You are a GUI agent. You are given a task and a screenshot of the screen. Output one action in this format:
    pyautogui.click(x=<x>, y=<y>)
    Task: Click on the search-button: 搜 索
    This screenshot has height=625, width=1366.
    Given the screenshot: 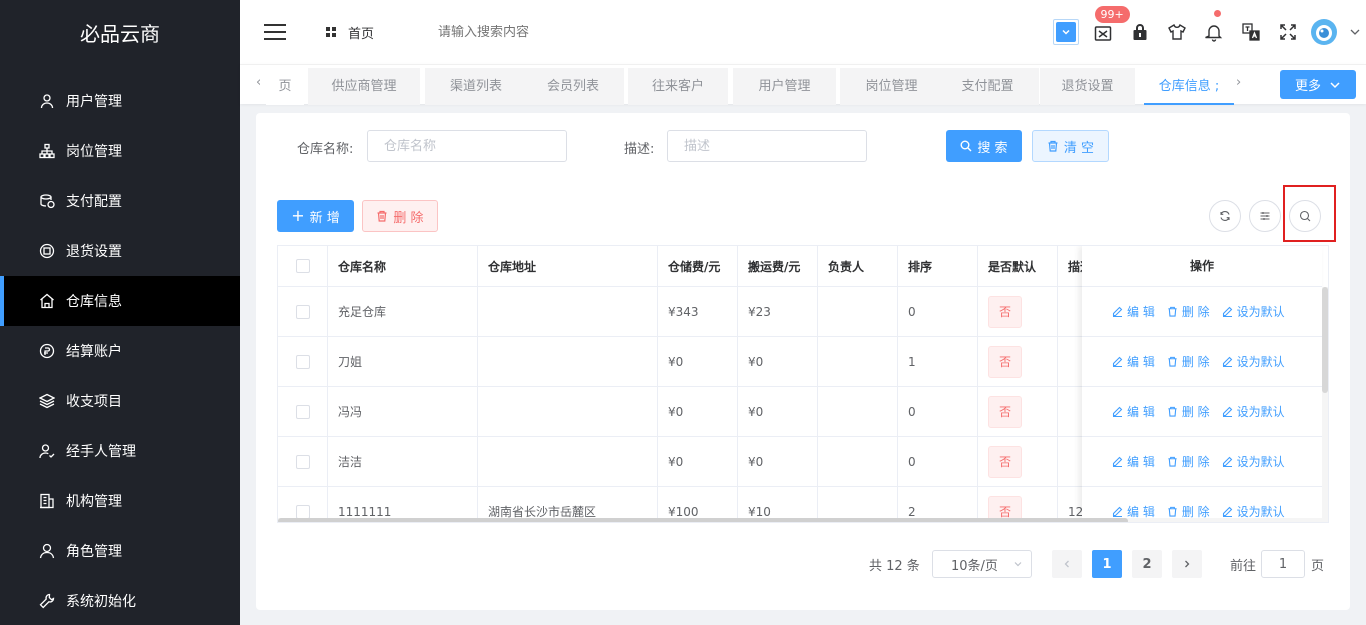 What is the action you would take?
    pyautogui.click(x=984, y=146)
    